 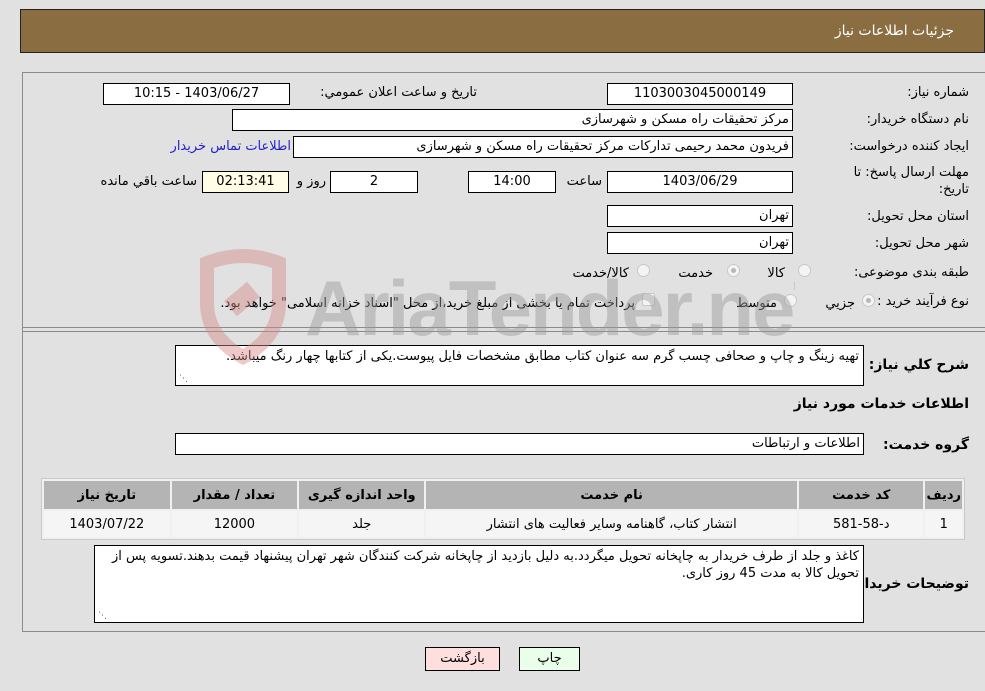 I want to click on category-service-label: خدمت, so click(x=695, y=273).